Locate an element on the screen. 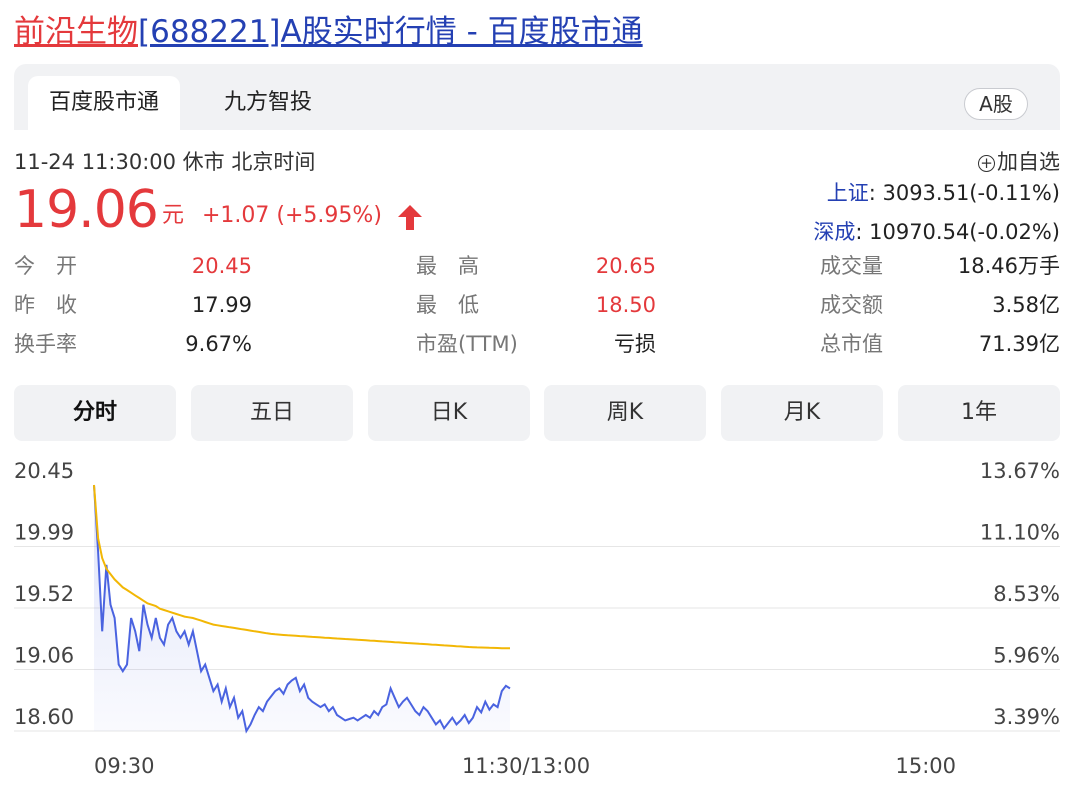 This screenshot has height=786, width=1080. stat-label-open: 今 开 is located at coordinates (45, 266).